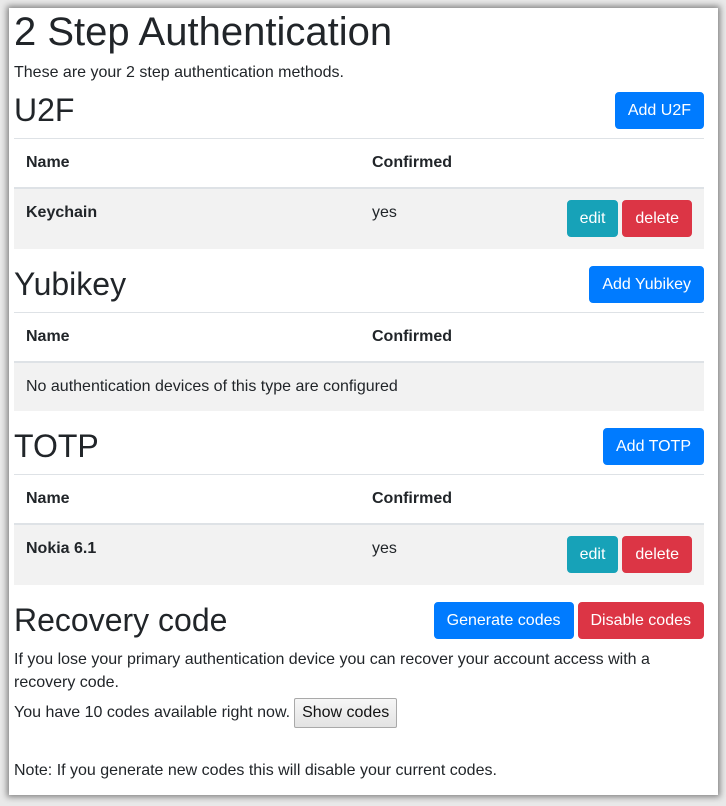  I want to click on table-row: Nokia 6.1 yes edit delete, so click(359, 554).